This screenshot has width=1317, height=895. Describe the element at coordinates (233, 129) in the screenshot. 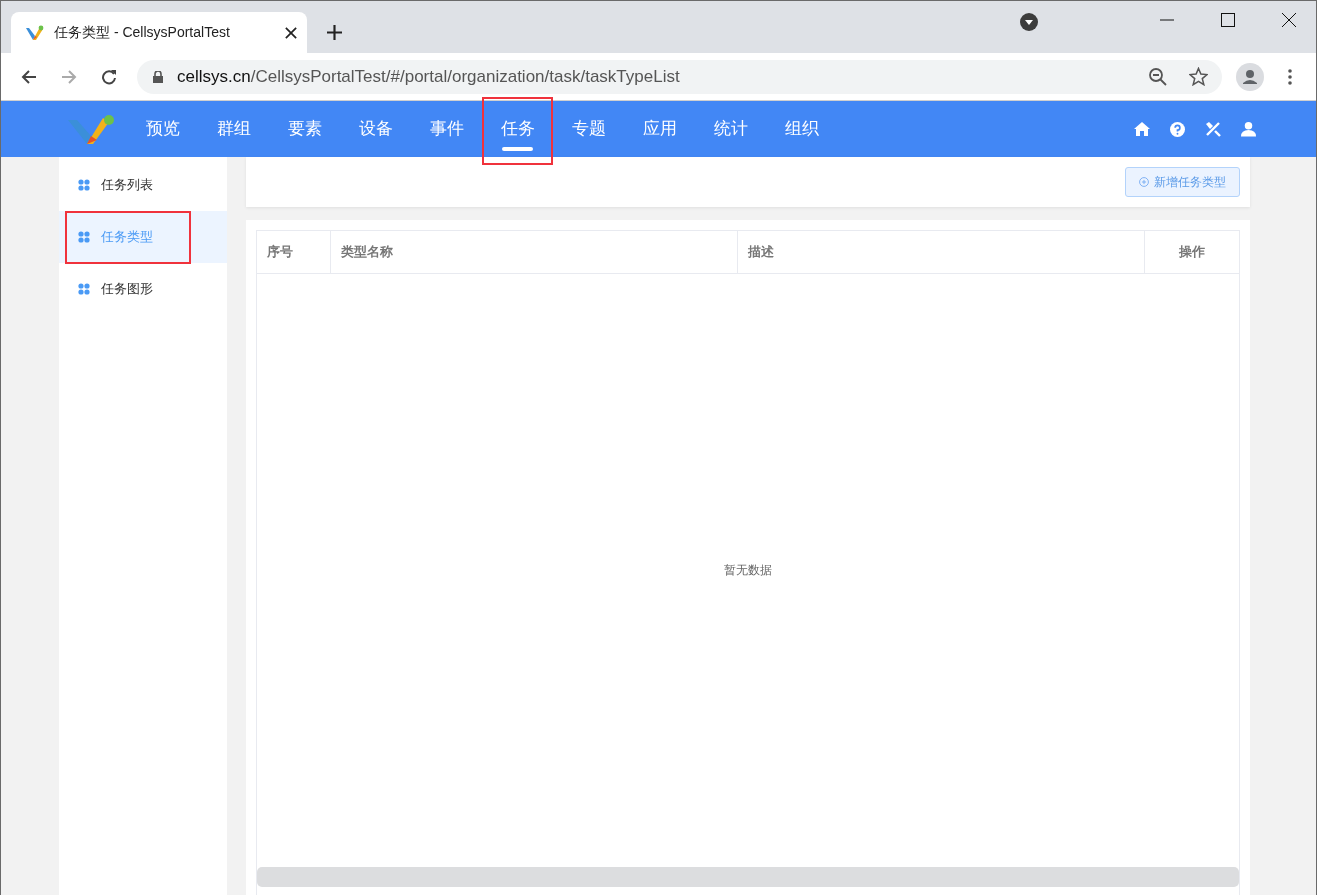

I see `nav-tab: 群组` at that location.